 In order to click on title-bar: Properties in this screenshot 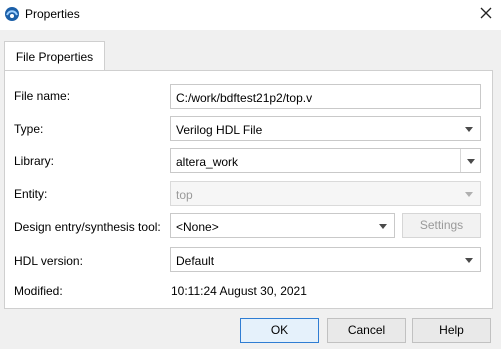, I will do `click(250, 15)`.